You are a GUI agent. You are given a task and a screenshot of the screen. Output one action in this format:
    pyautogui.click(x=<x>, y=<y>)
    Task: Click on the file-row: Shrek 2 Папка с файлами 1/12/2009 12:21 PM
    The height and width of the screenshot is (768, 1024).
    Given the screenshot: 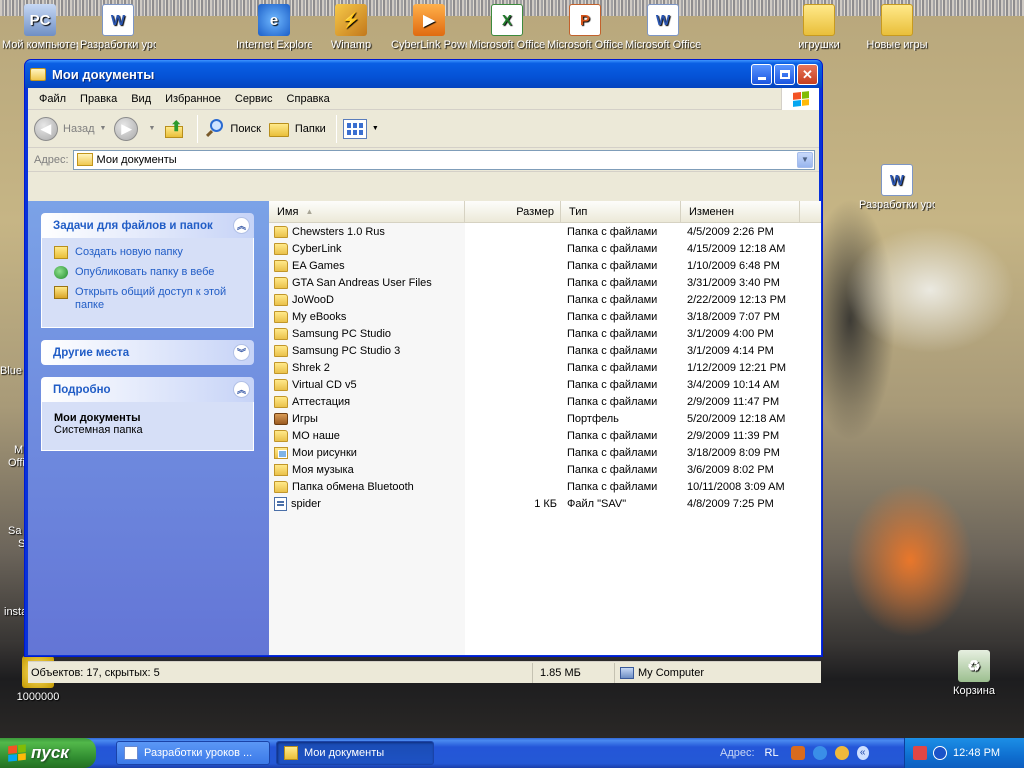 What is the action you would take?
    pyautogui.click(x=545, y=367)
    